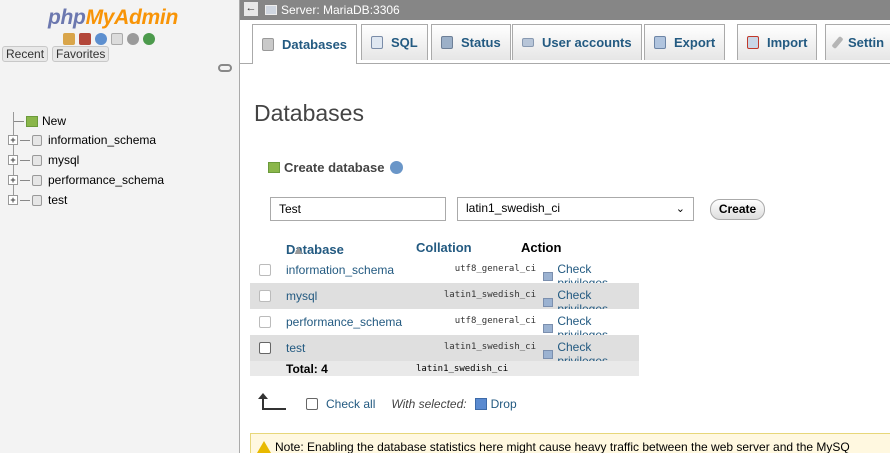 The width and height of the screenshot is (890, 453). What do you see at coordinates (69, 39) in the screenshot?
I see `home-icon` at bounding box center [69, 39].